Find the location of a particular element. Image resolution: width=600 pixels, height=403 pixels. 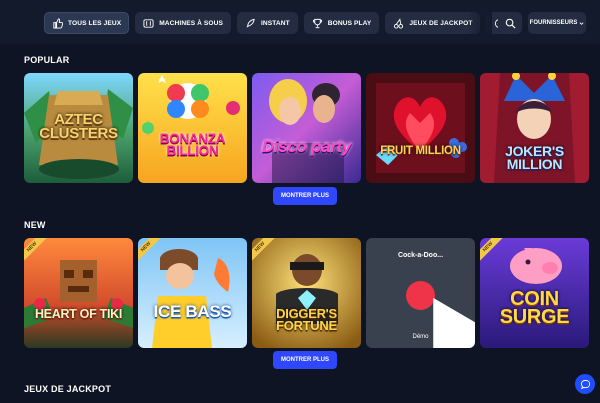

game-title-fruit-million: FRUIT MILLION is located at coordinates (420, 151).